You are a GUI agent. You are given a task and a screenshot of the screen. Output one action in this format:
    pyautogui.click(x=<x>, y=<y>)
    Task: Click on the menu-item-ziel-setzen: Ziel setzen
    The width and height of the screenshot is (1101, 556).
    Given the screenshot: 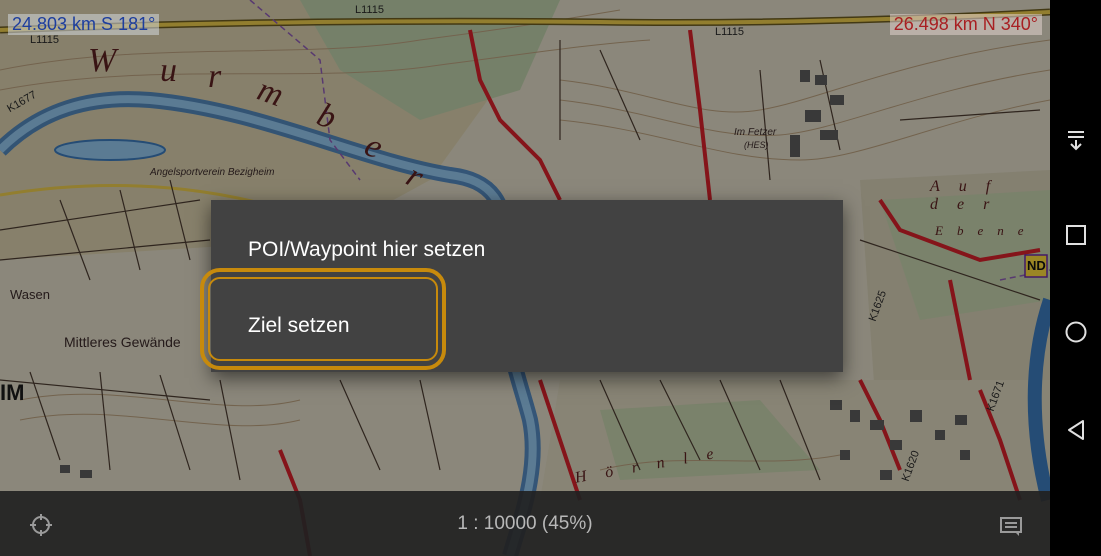 What is the action you would take?
    pyautogui.click(x=527, y=326)
    